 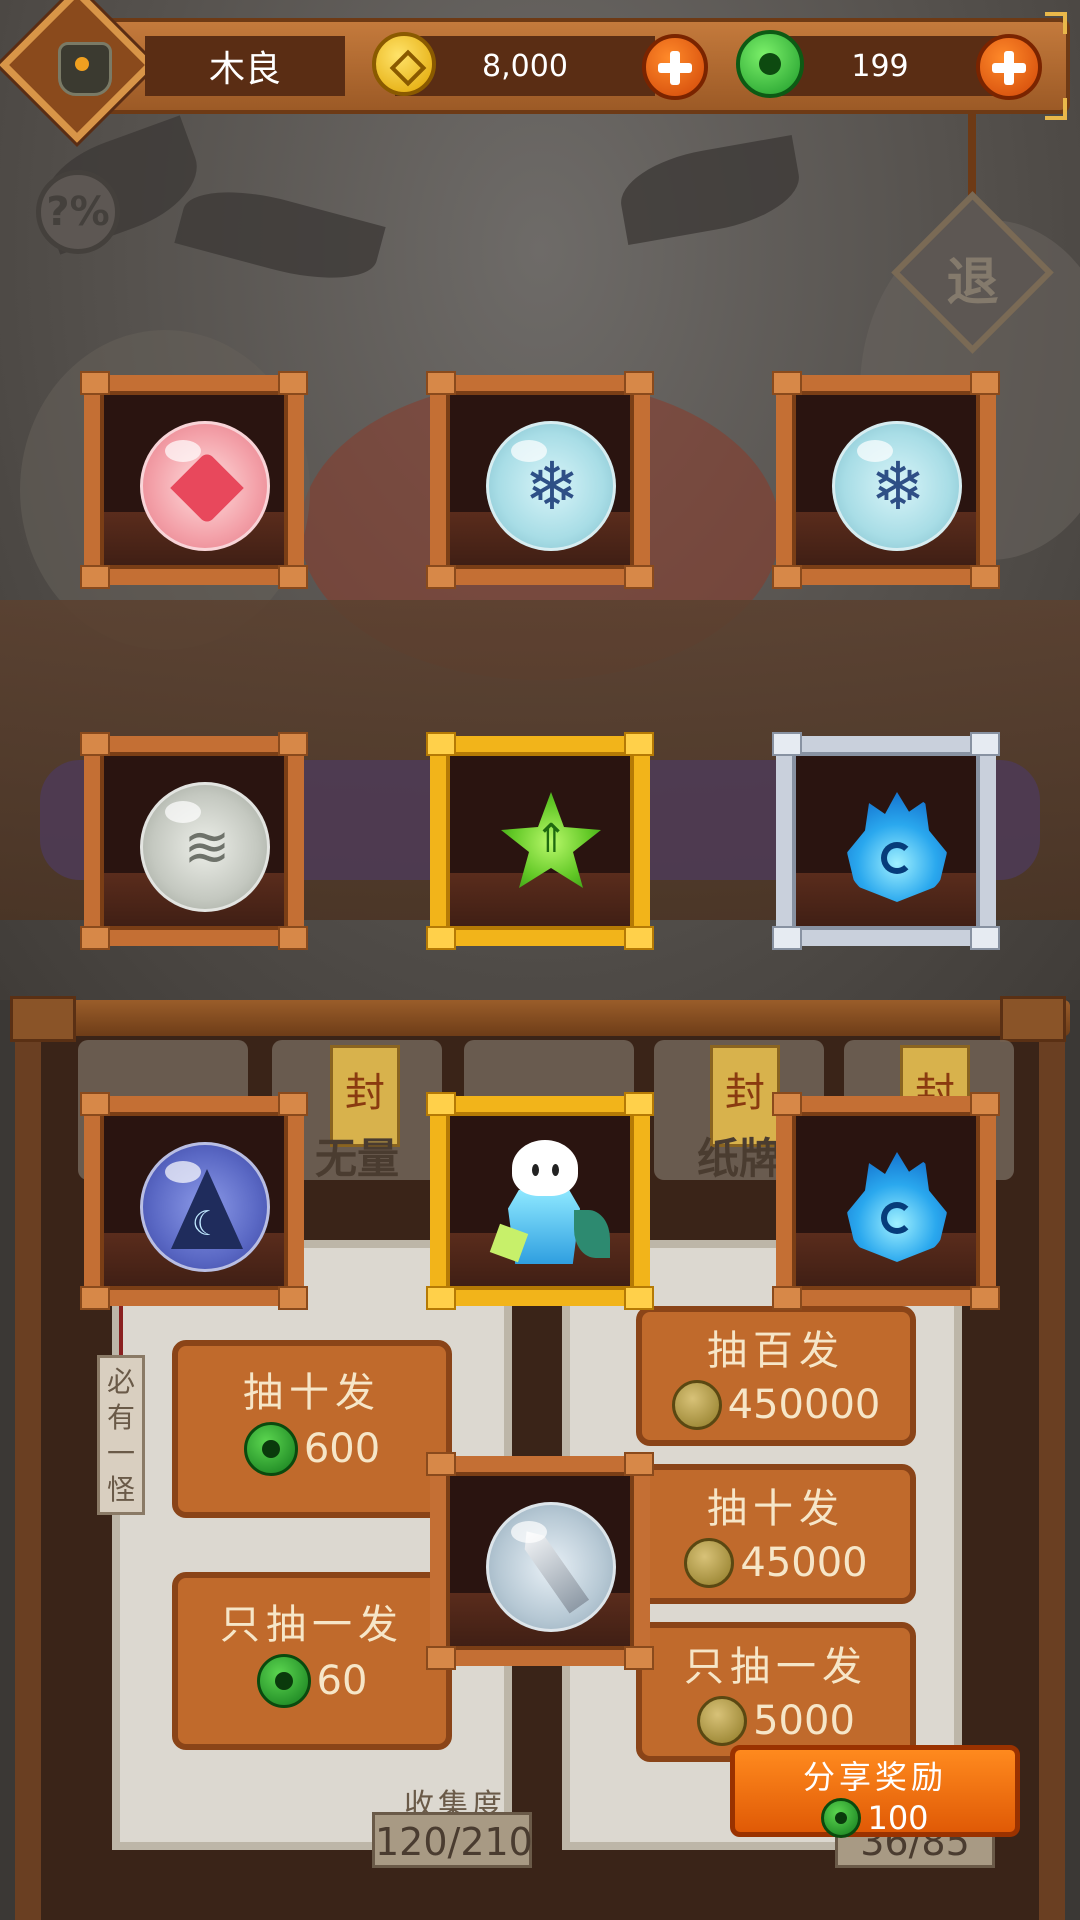 What do you see at coordinates (1009, 67) in the screenshot?
I see `add-jade-button` at bounding box center [1009, 67].